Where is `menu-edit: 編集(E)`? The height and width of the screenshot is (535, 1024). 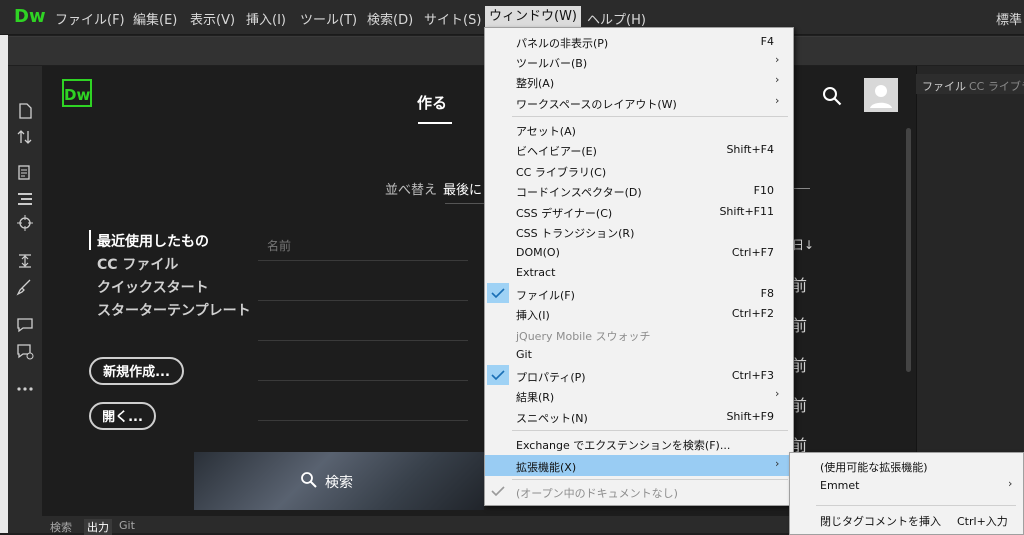 menu-edit: 編集(E) is located at coordinates (155, 18).